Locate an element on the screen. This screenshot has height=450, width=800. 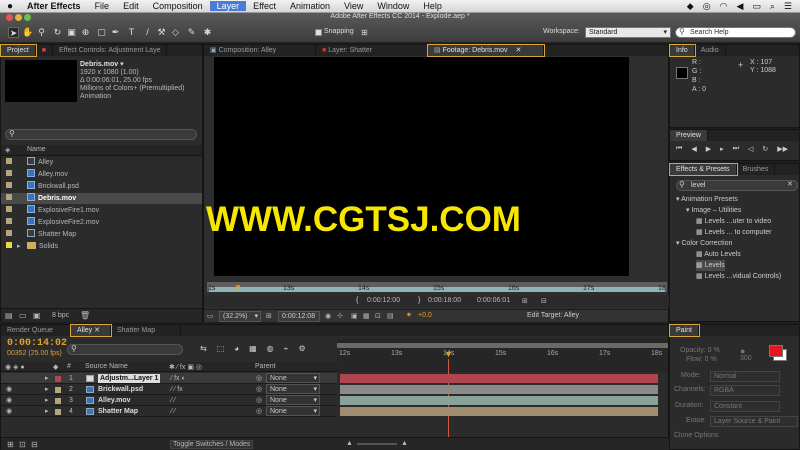
tab-info: Info is located at coordinates (682, 50).